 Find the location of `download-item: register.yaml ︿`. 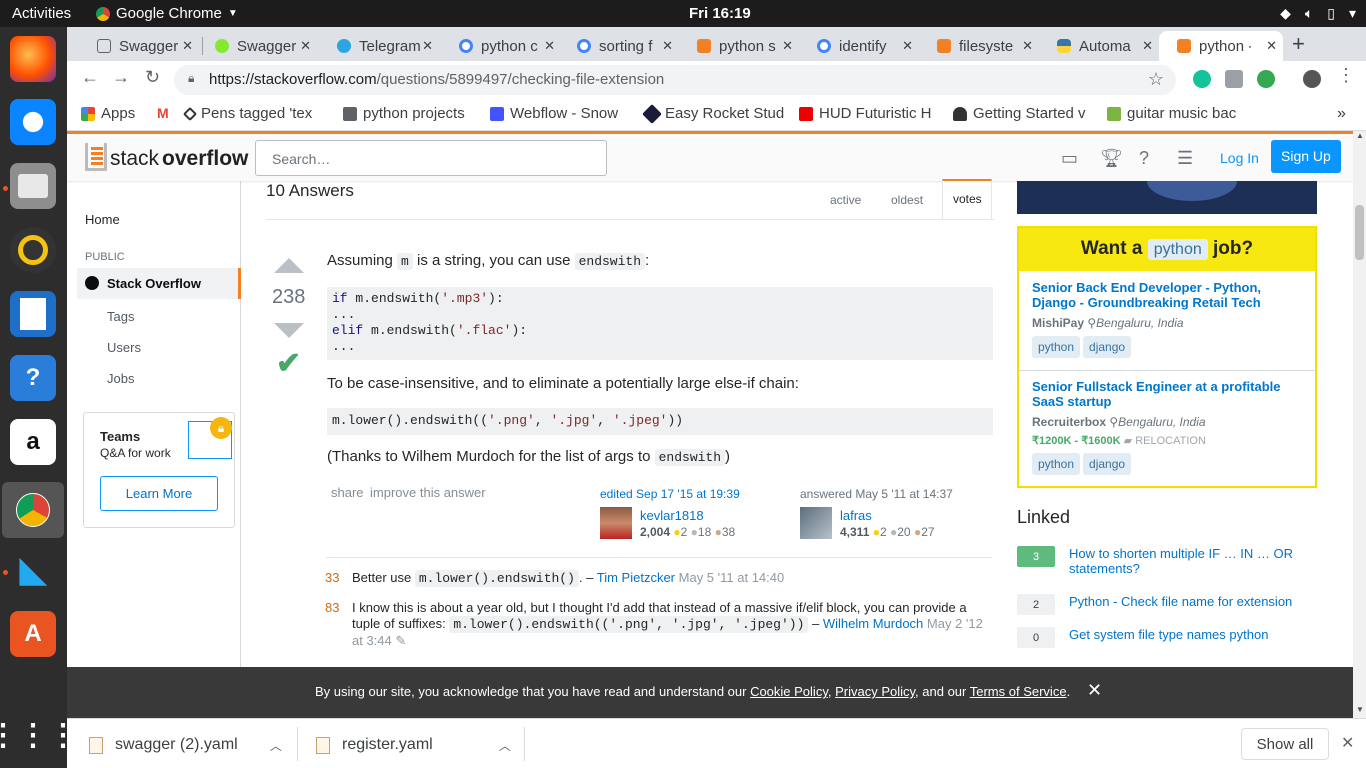

download-item: register.yaml ︿ is located at coordinates (413, 745).